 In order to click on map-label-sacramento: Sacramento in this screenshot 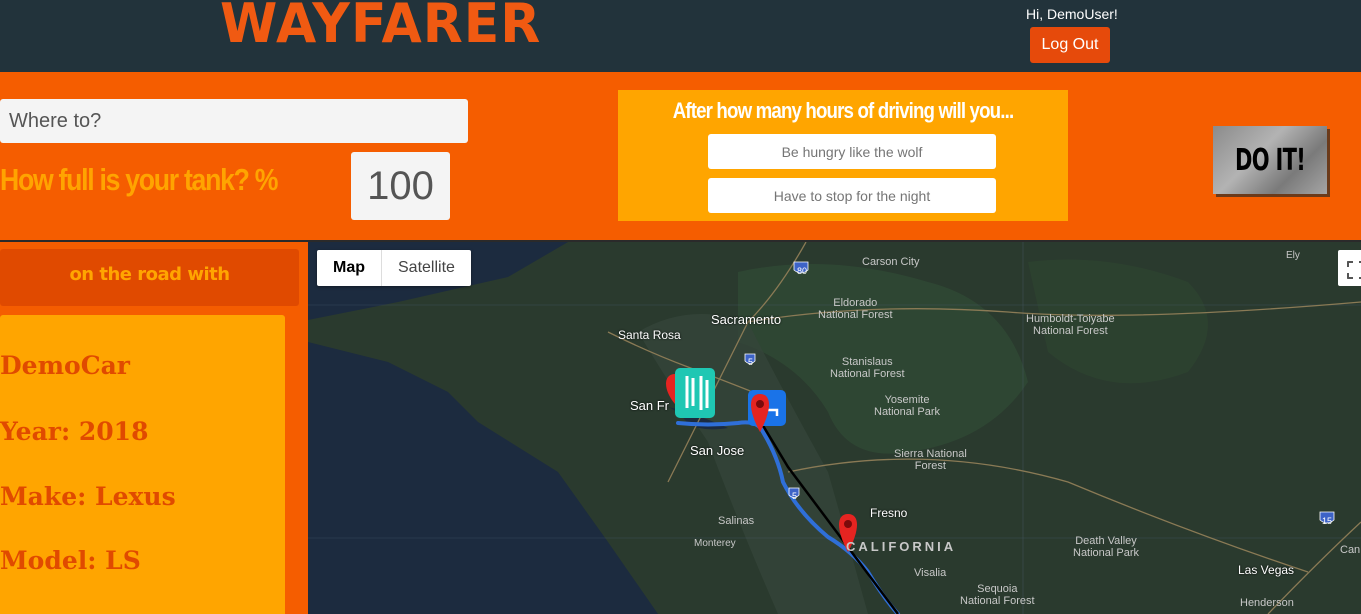, I will do `click(746, 319)`.